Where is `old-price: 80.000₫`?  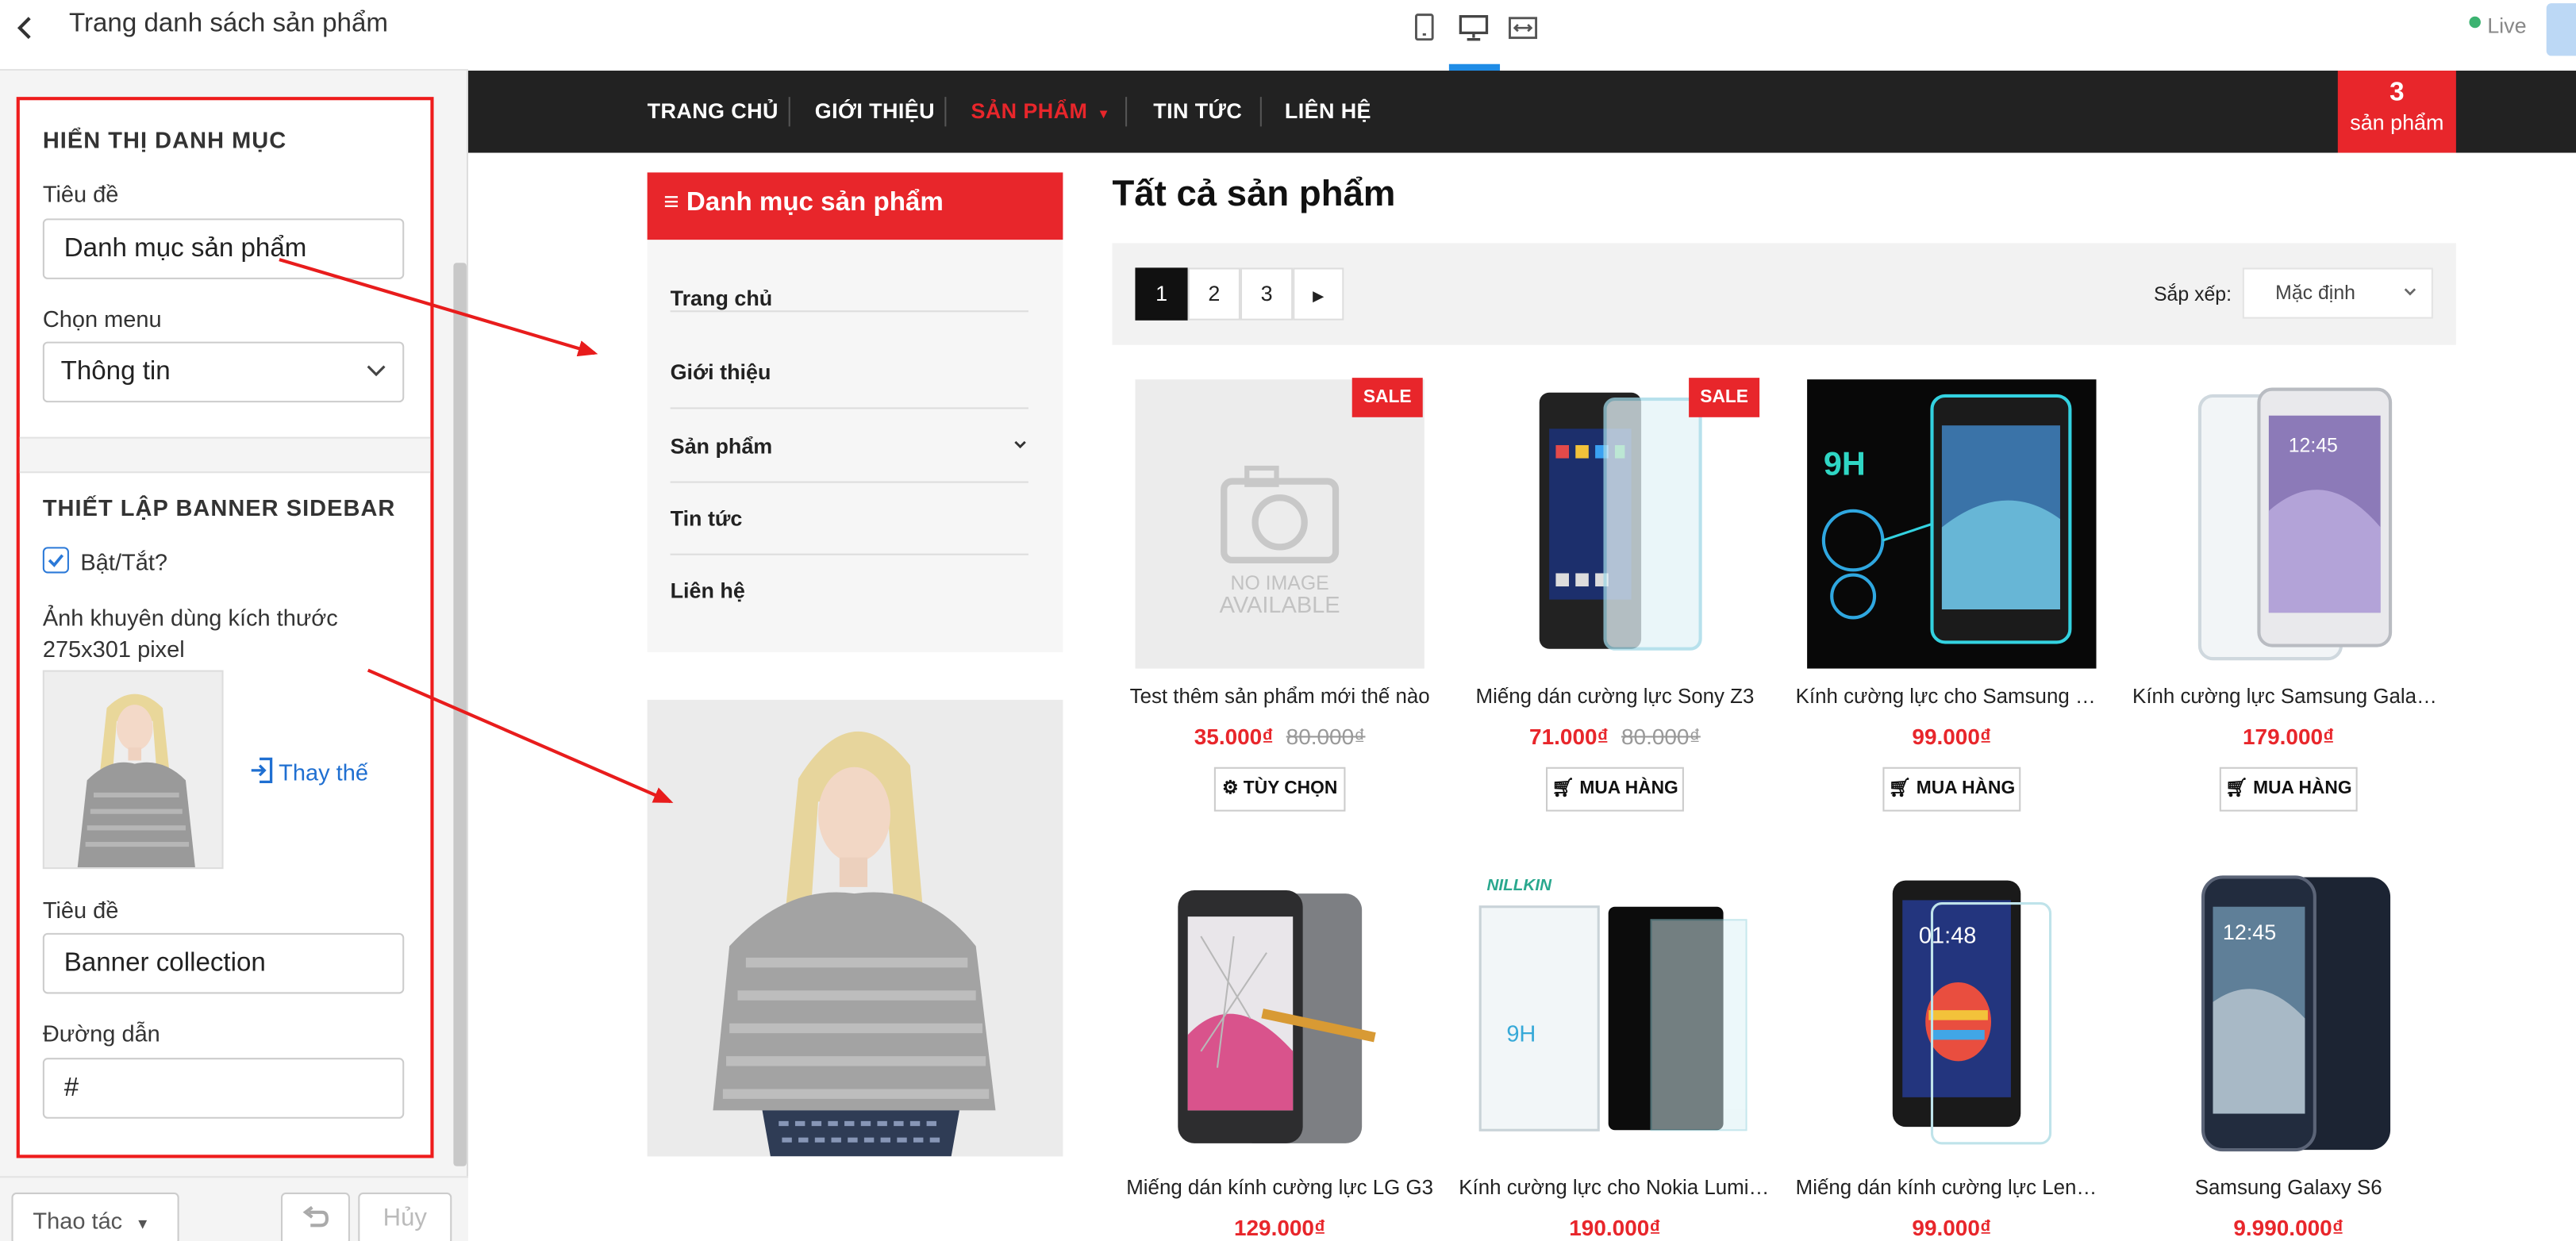 old-price: 80.000₫ is located at coordinates (1326, 736).